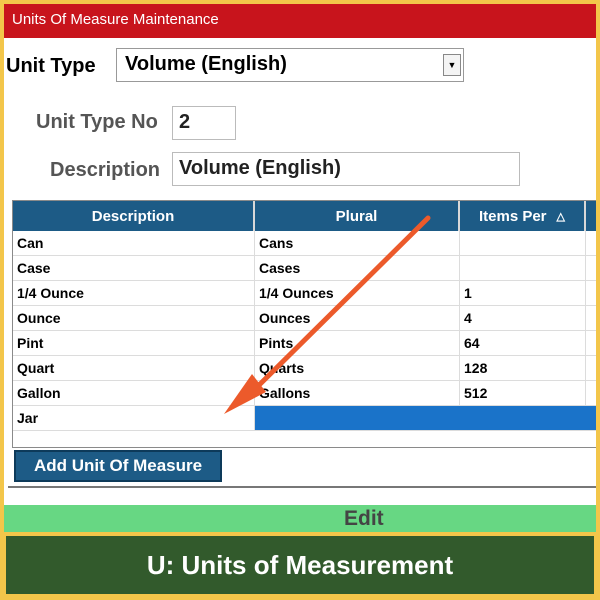 The width and height of the screenshot is (600, 600). I want to click on caption-banner: U: Units of Measurement, so click(300, 566).